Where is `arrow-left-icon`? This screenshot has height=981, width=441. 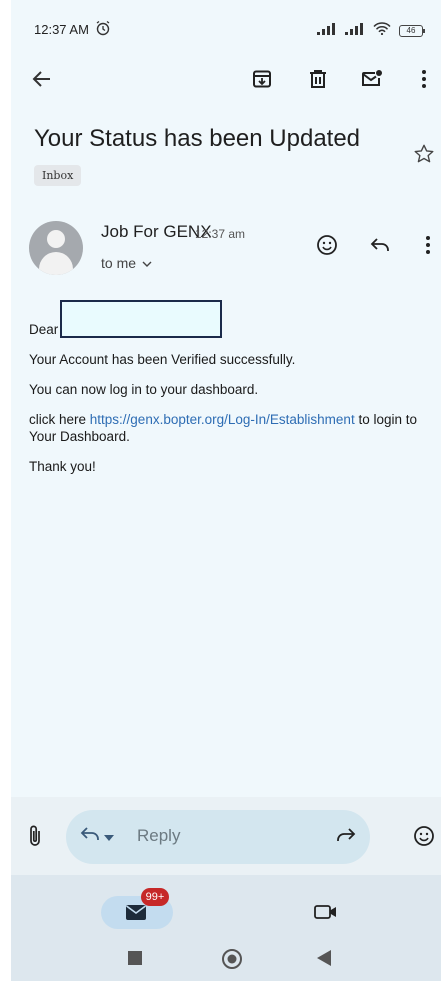
arrow-left-icon is located at coordinates (42, 79).